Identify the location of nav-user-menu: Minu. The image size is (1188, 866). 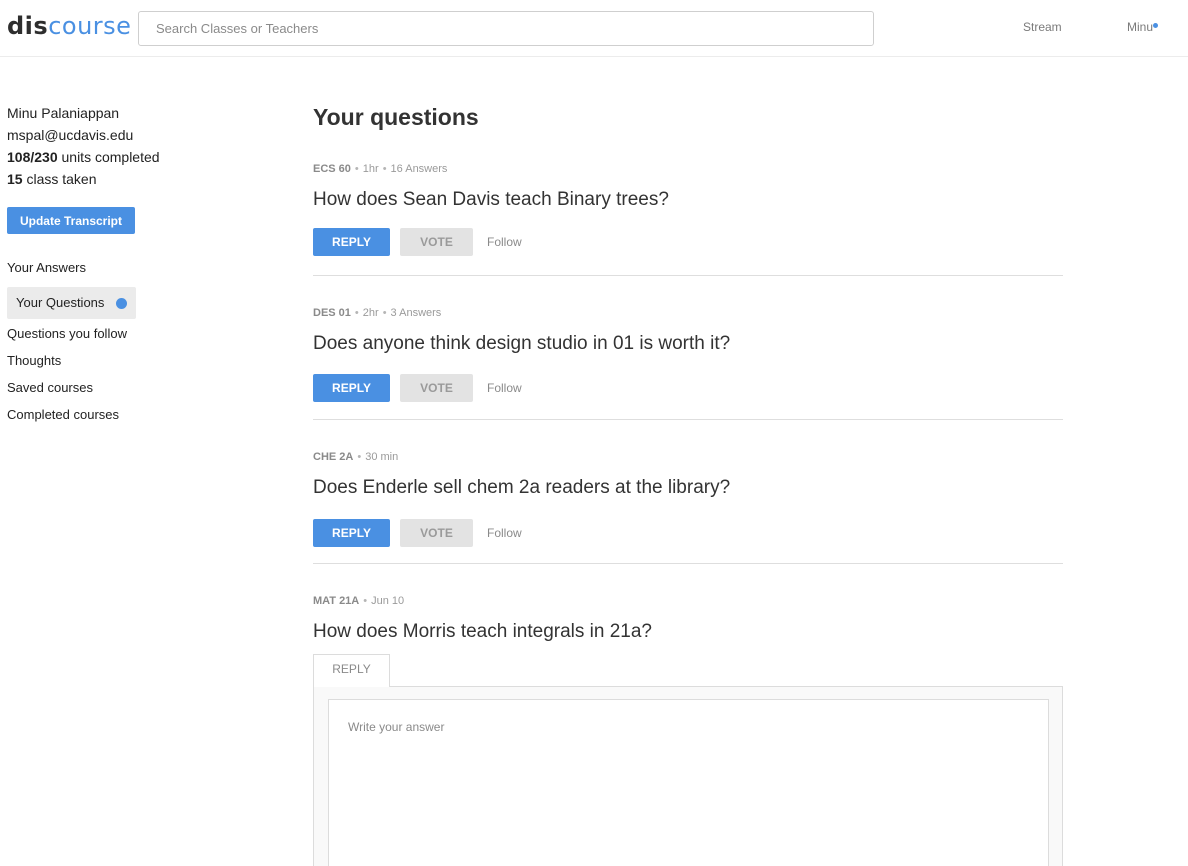
(1143, 27).